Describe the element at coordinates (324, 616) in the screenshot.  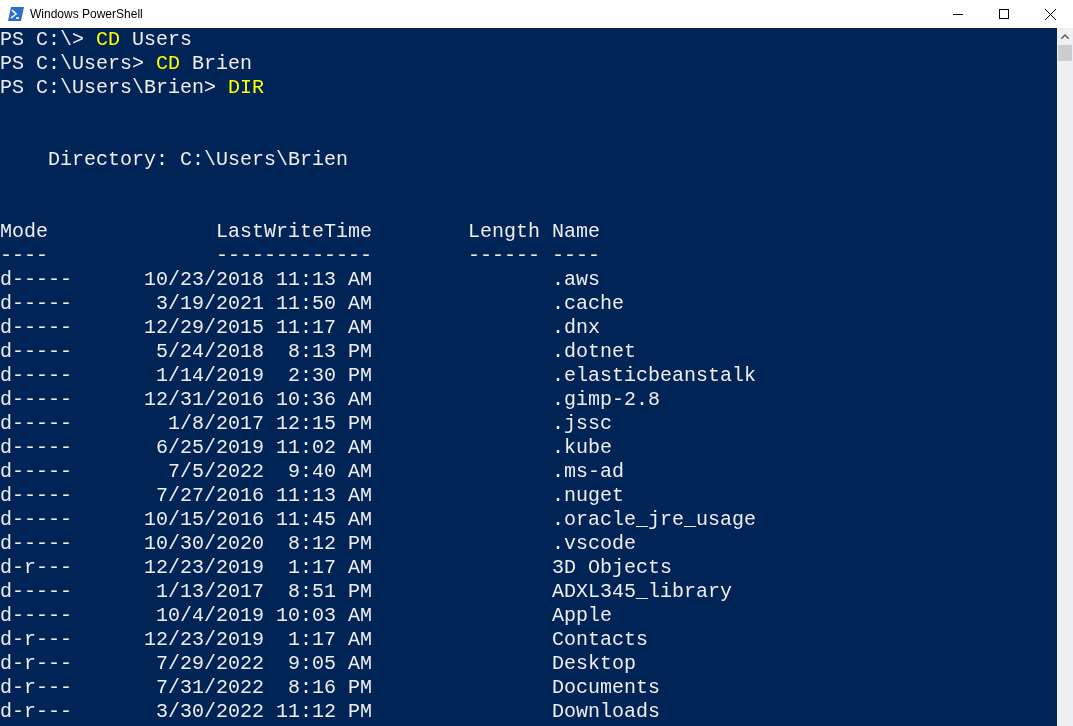
I see `time-cell-text: 10:03 AM` at that location.